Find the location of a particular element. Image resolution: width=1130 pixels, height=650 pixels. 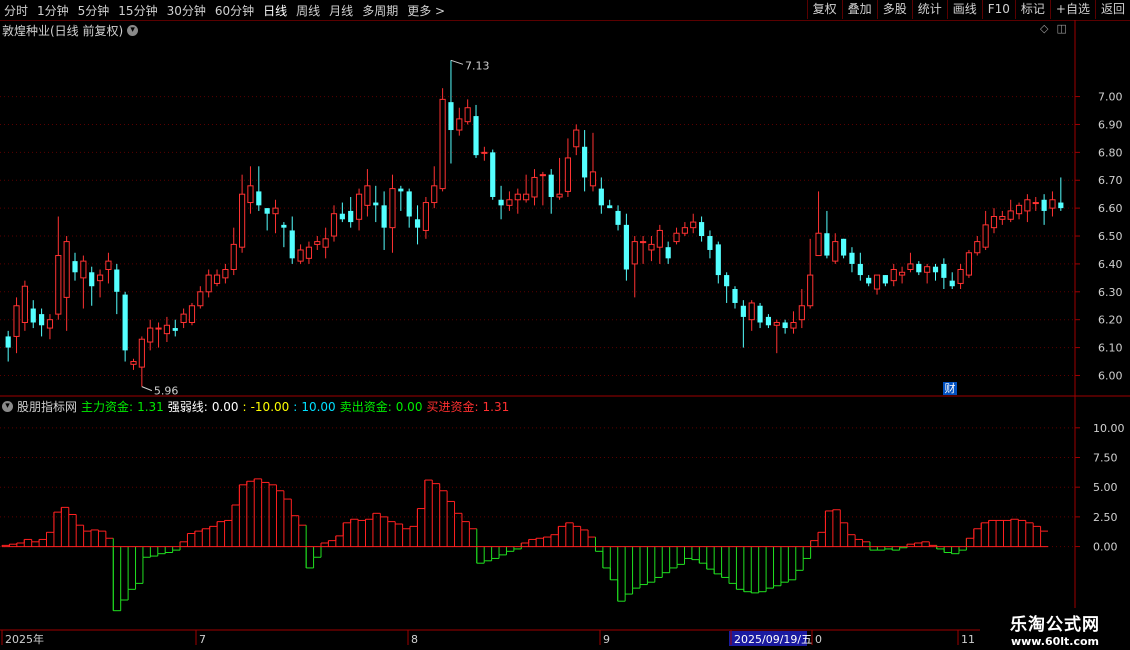

high-label: 7.13 is located at coordinates (477, 65).